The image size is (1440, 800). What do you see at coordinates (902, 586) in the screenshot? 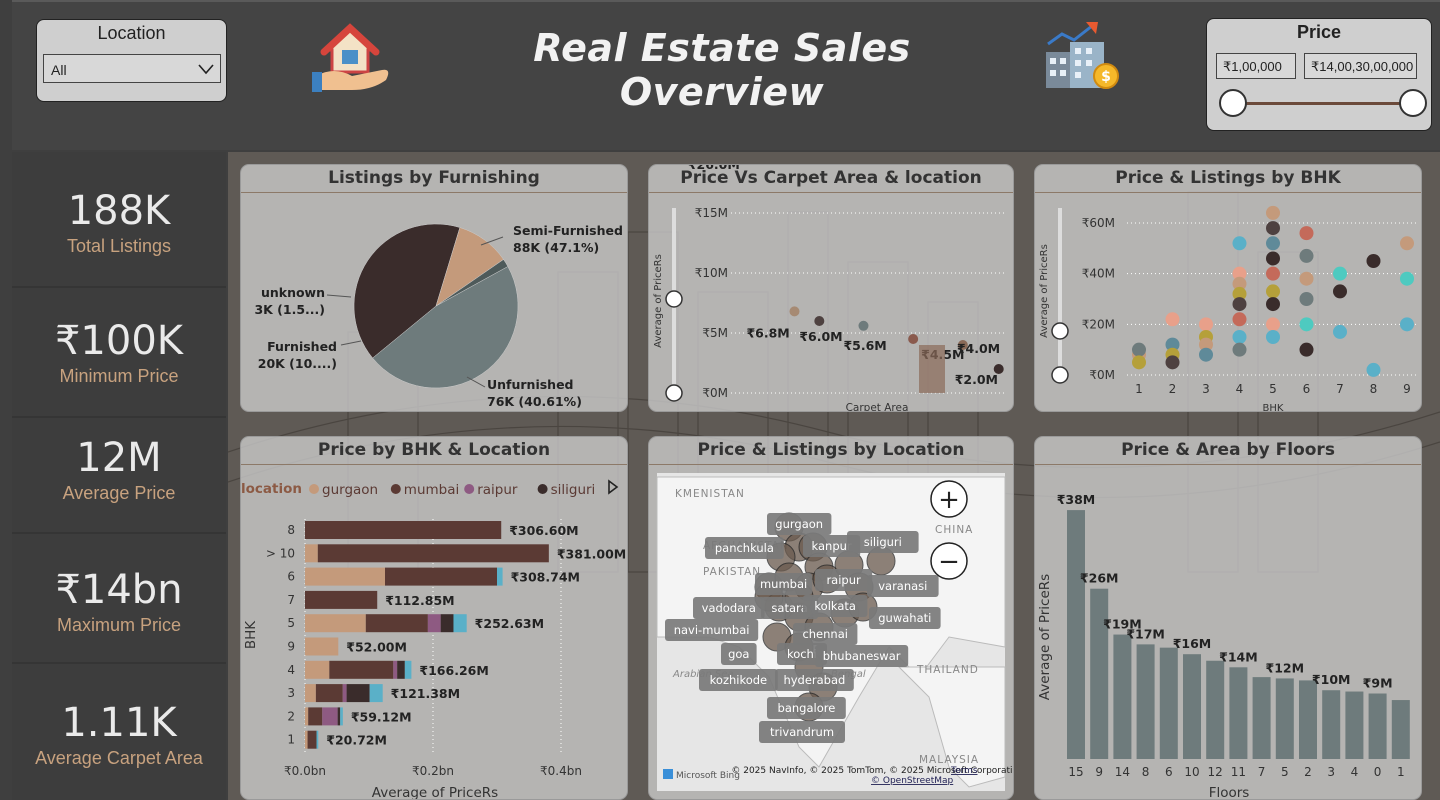
I see `map-city-label: varanasi` at bounding box center [902, 586].